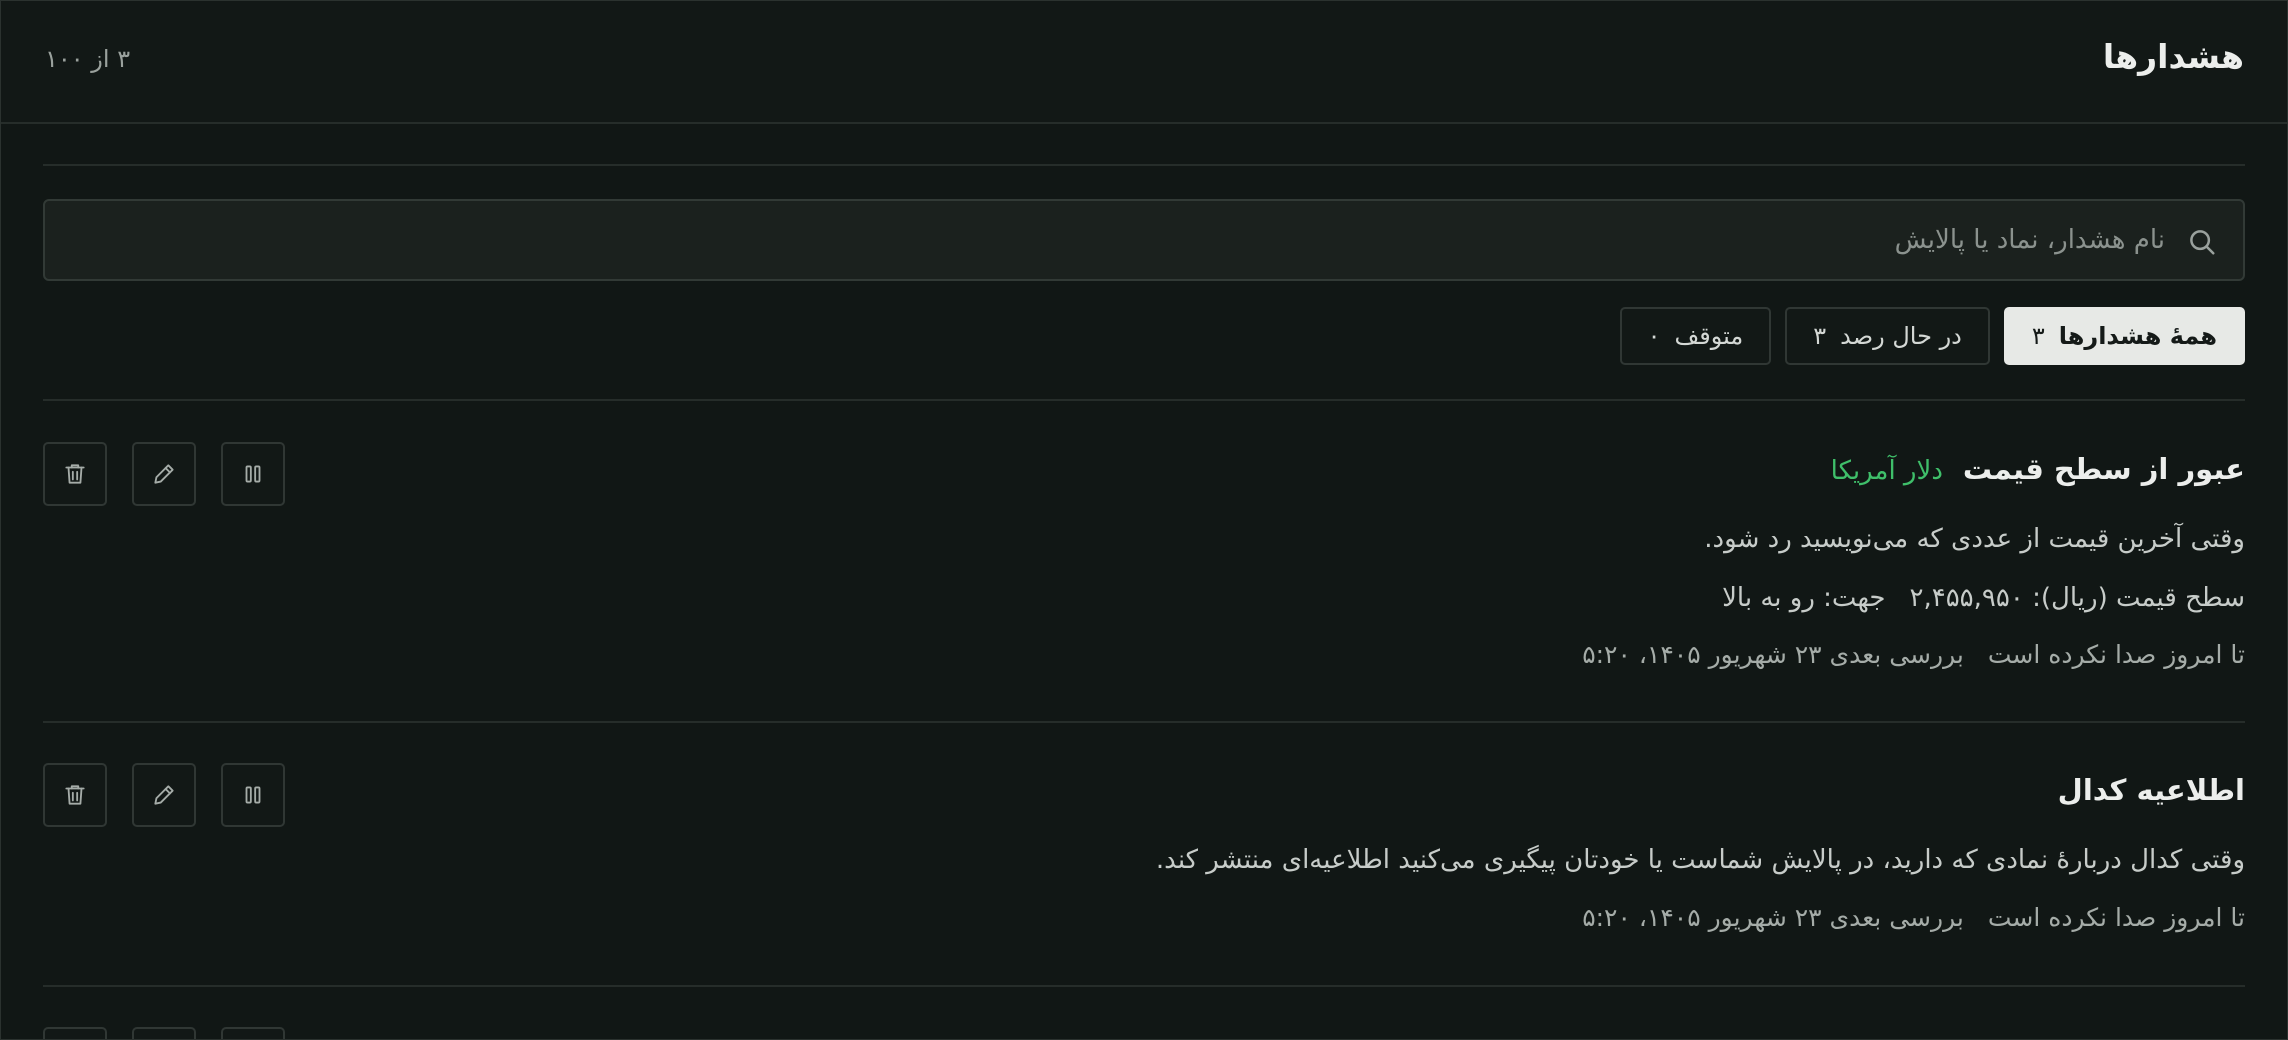 The height and width of the screenshot is (1040, 2288). I want to click on alert-heading: عبور از سطح قیمت دلار آمریکا, so click(2038, 469).